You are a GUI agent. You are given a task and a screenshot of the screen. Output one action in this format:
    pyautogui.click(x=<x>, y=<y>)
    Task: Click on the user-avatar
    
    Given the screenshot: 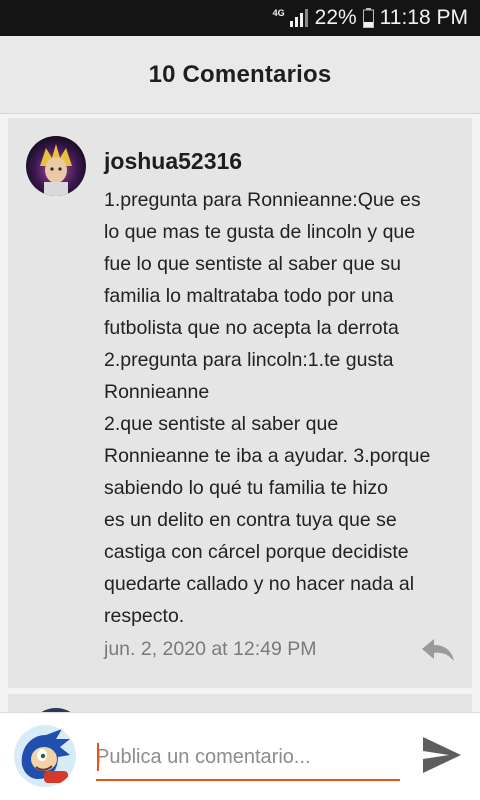 What is the action you would take?
    pyautogui.click(x=45, y=756)
    